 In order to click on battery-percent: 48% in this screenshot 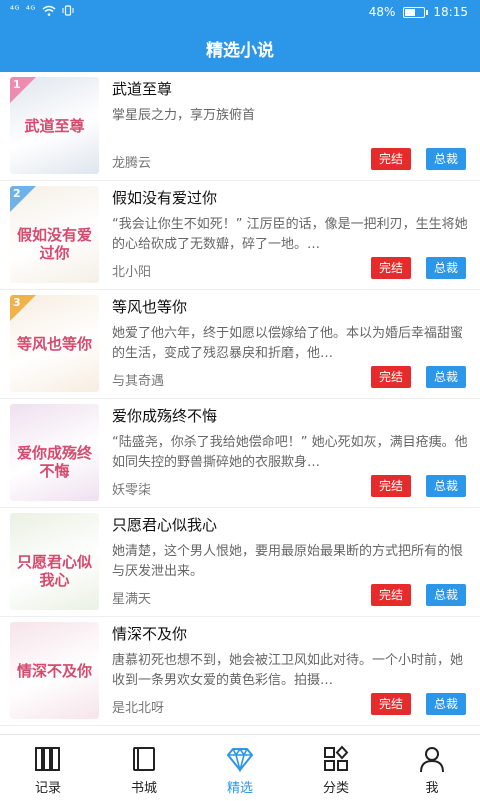, I will do `click(382, 12)`.